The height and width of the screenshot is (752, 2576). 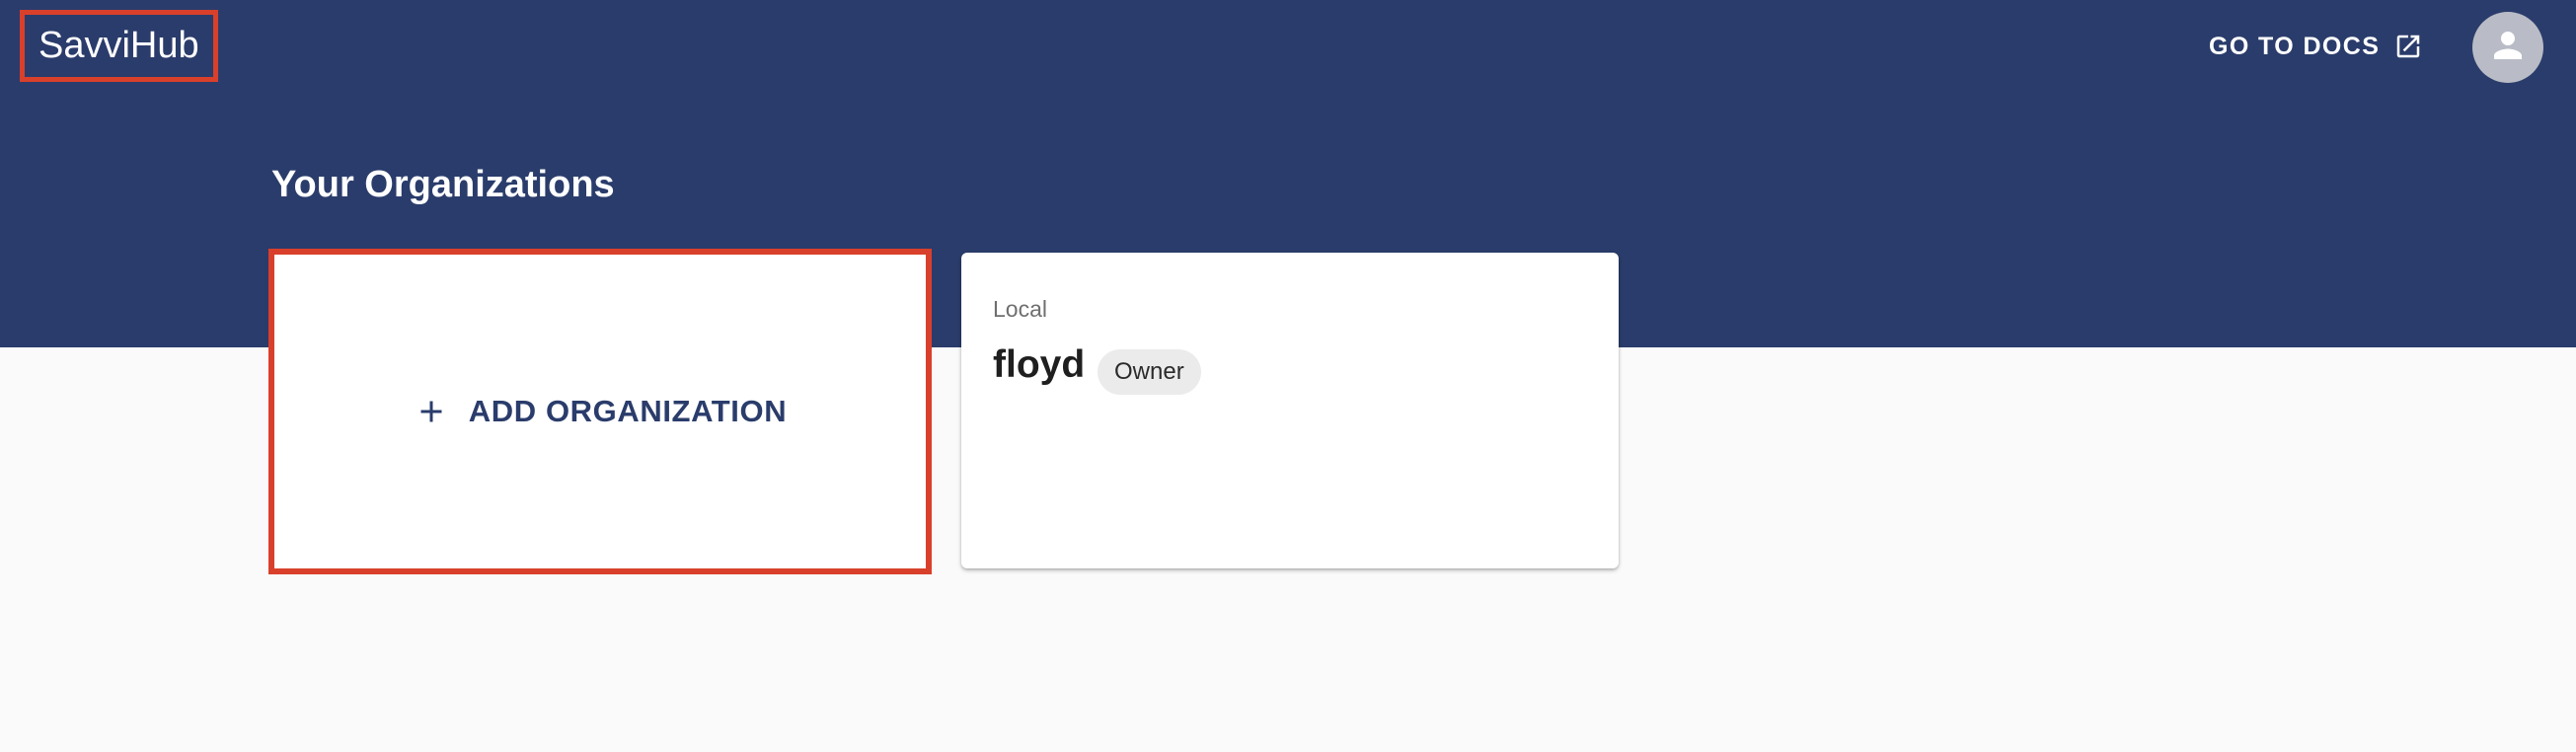 I want to click on user-avatar-button, so click(x=2508, y=47).